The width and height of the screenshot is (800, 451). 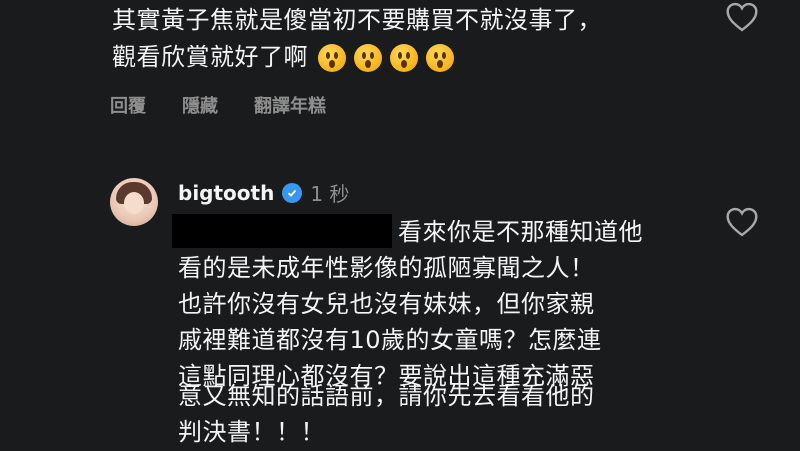 What do you see at coordinates (386, 268) in the screenshot?
I see `reply-text-line: 看的是未成年性影像的孤陋寡聞之人！` at bounding box center [386, 268].